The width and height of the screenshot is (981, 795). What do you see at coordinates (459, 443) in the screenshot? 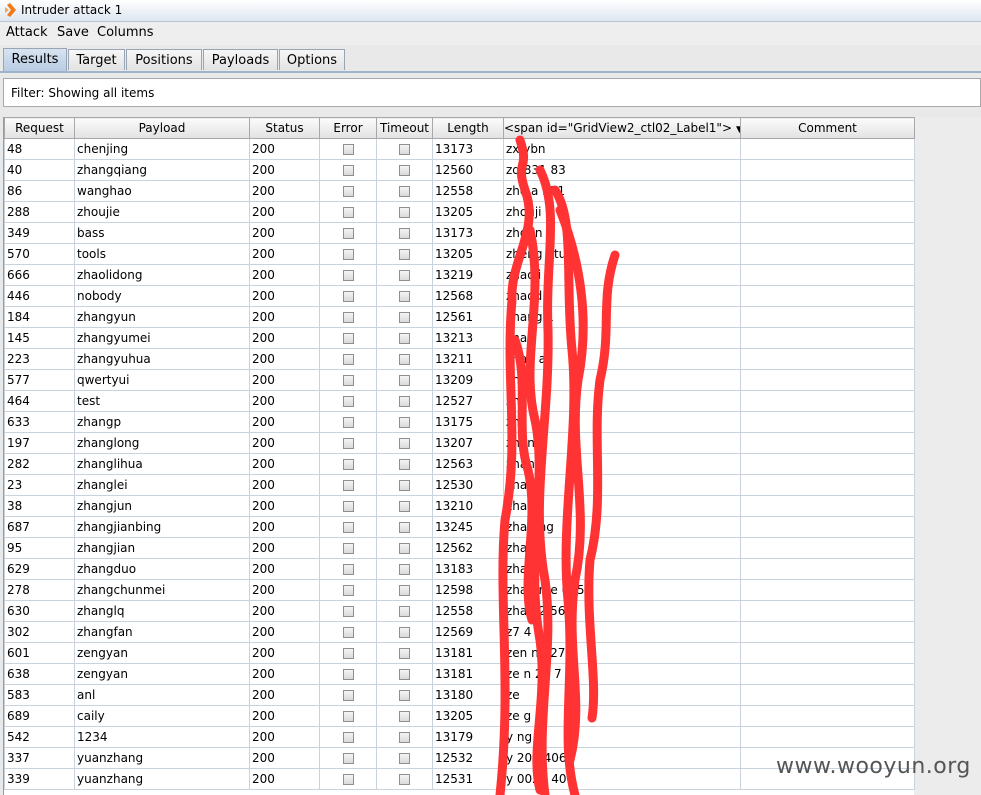
I see `table-row: 197 zhanglong 200 13207 zhan` at bounding box center [459, 443].